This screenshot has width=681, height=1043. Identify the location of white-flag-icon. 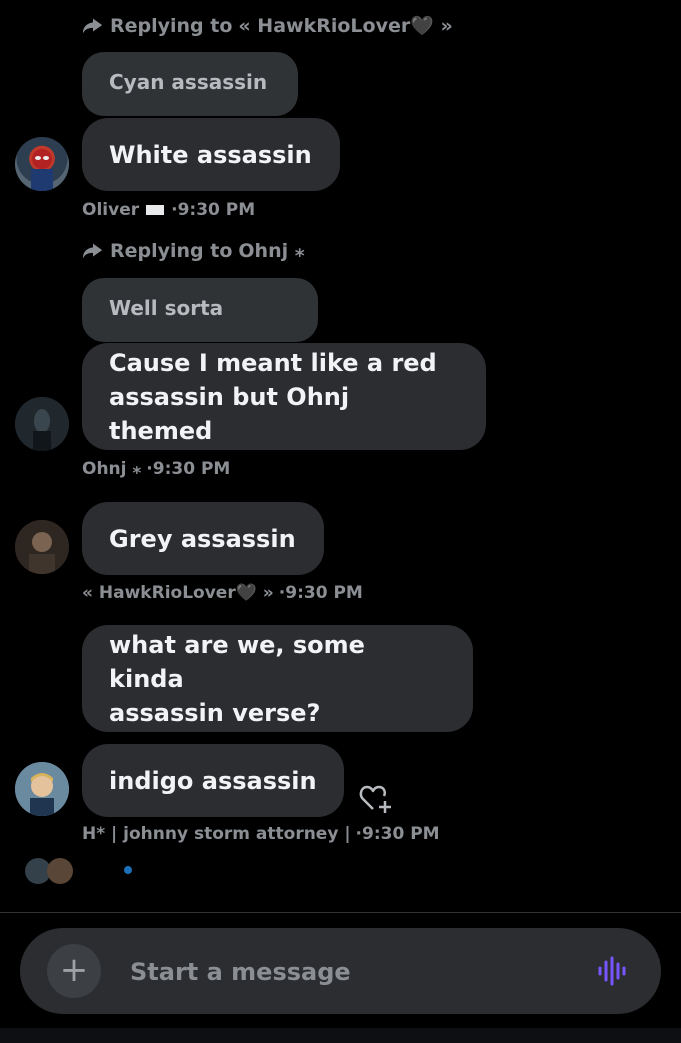
(155, 210).